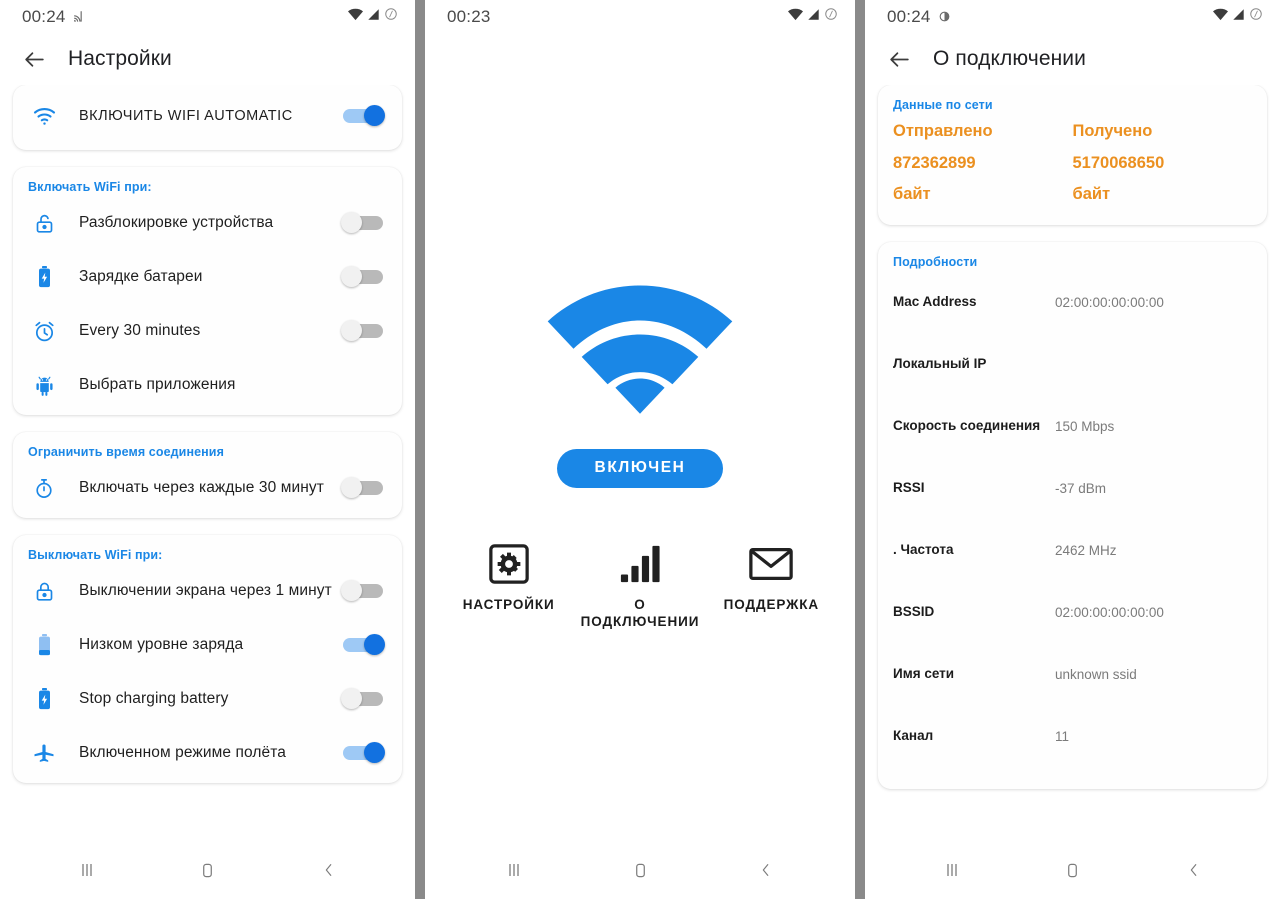  Describe the element at coordinates (363, 699) in the screenshot. I see `toggle-stop-charging` at that location.